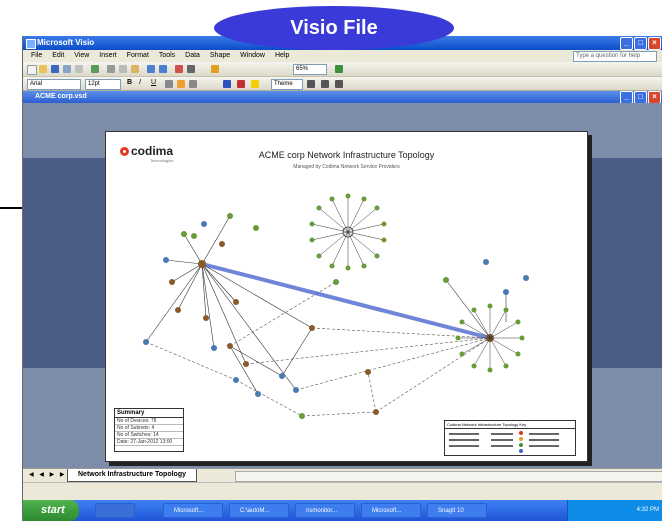  I want to click on summary-row: No of Switches: 14, so click(149, 435).